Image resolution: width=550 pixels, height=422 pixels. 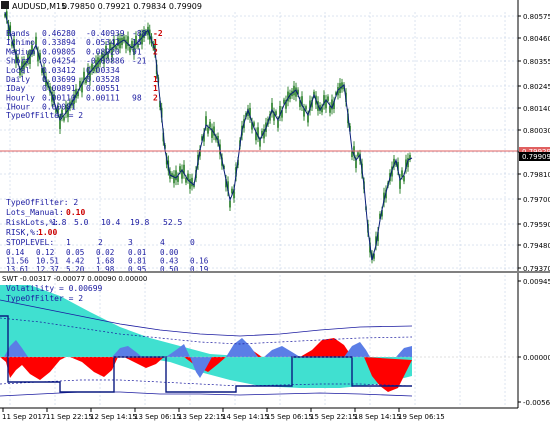 I want to click on risklots-value: 1.8, so click(x=59, y=222).